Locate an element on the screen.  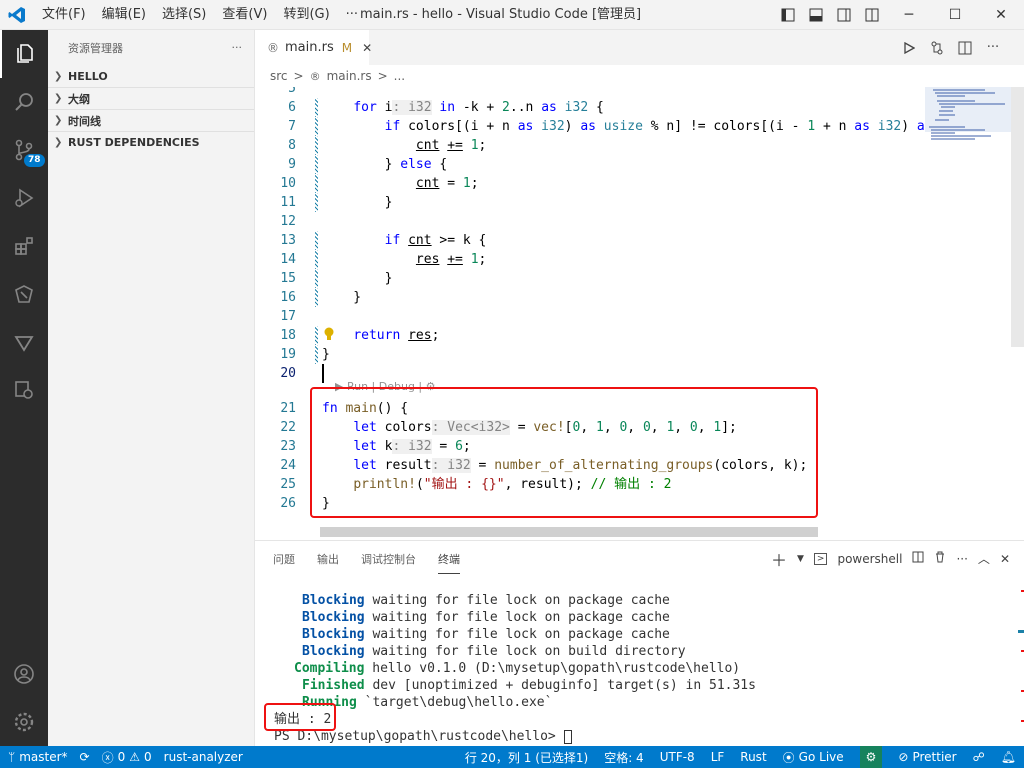
rust-icon is located at coordinates (24, 294).